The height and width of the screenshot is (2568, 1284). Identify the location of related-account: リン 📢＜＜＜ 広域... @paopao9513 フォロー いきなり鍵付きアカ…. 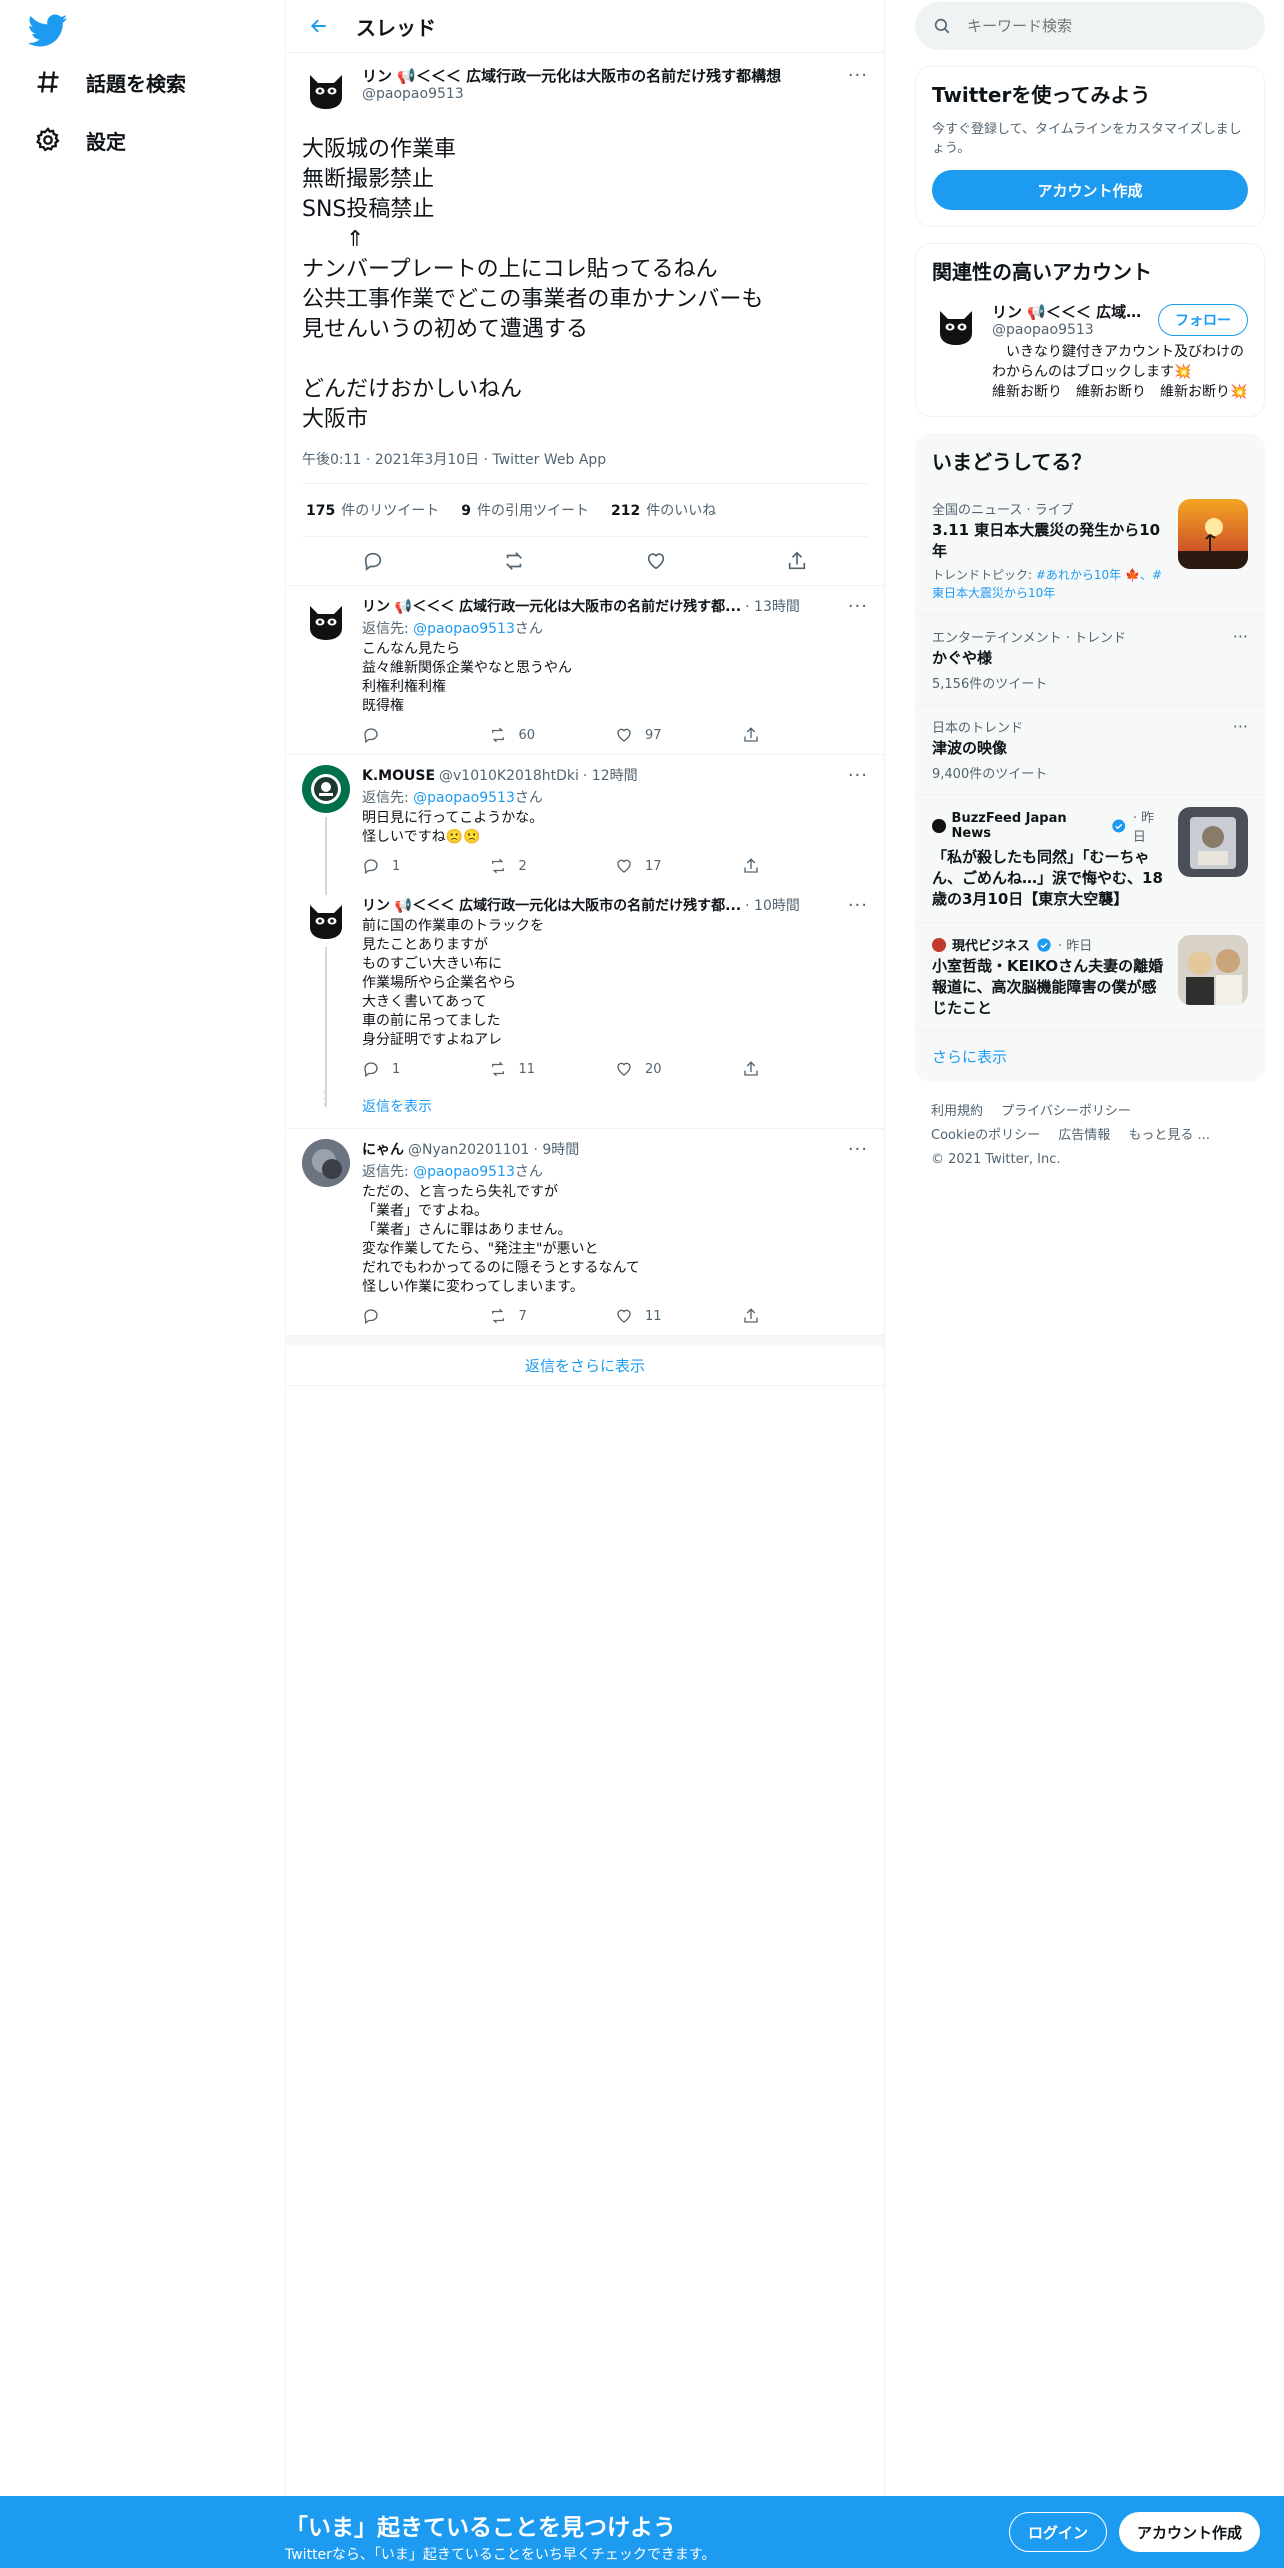
(1090, 356).